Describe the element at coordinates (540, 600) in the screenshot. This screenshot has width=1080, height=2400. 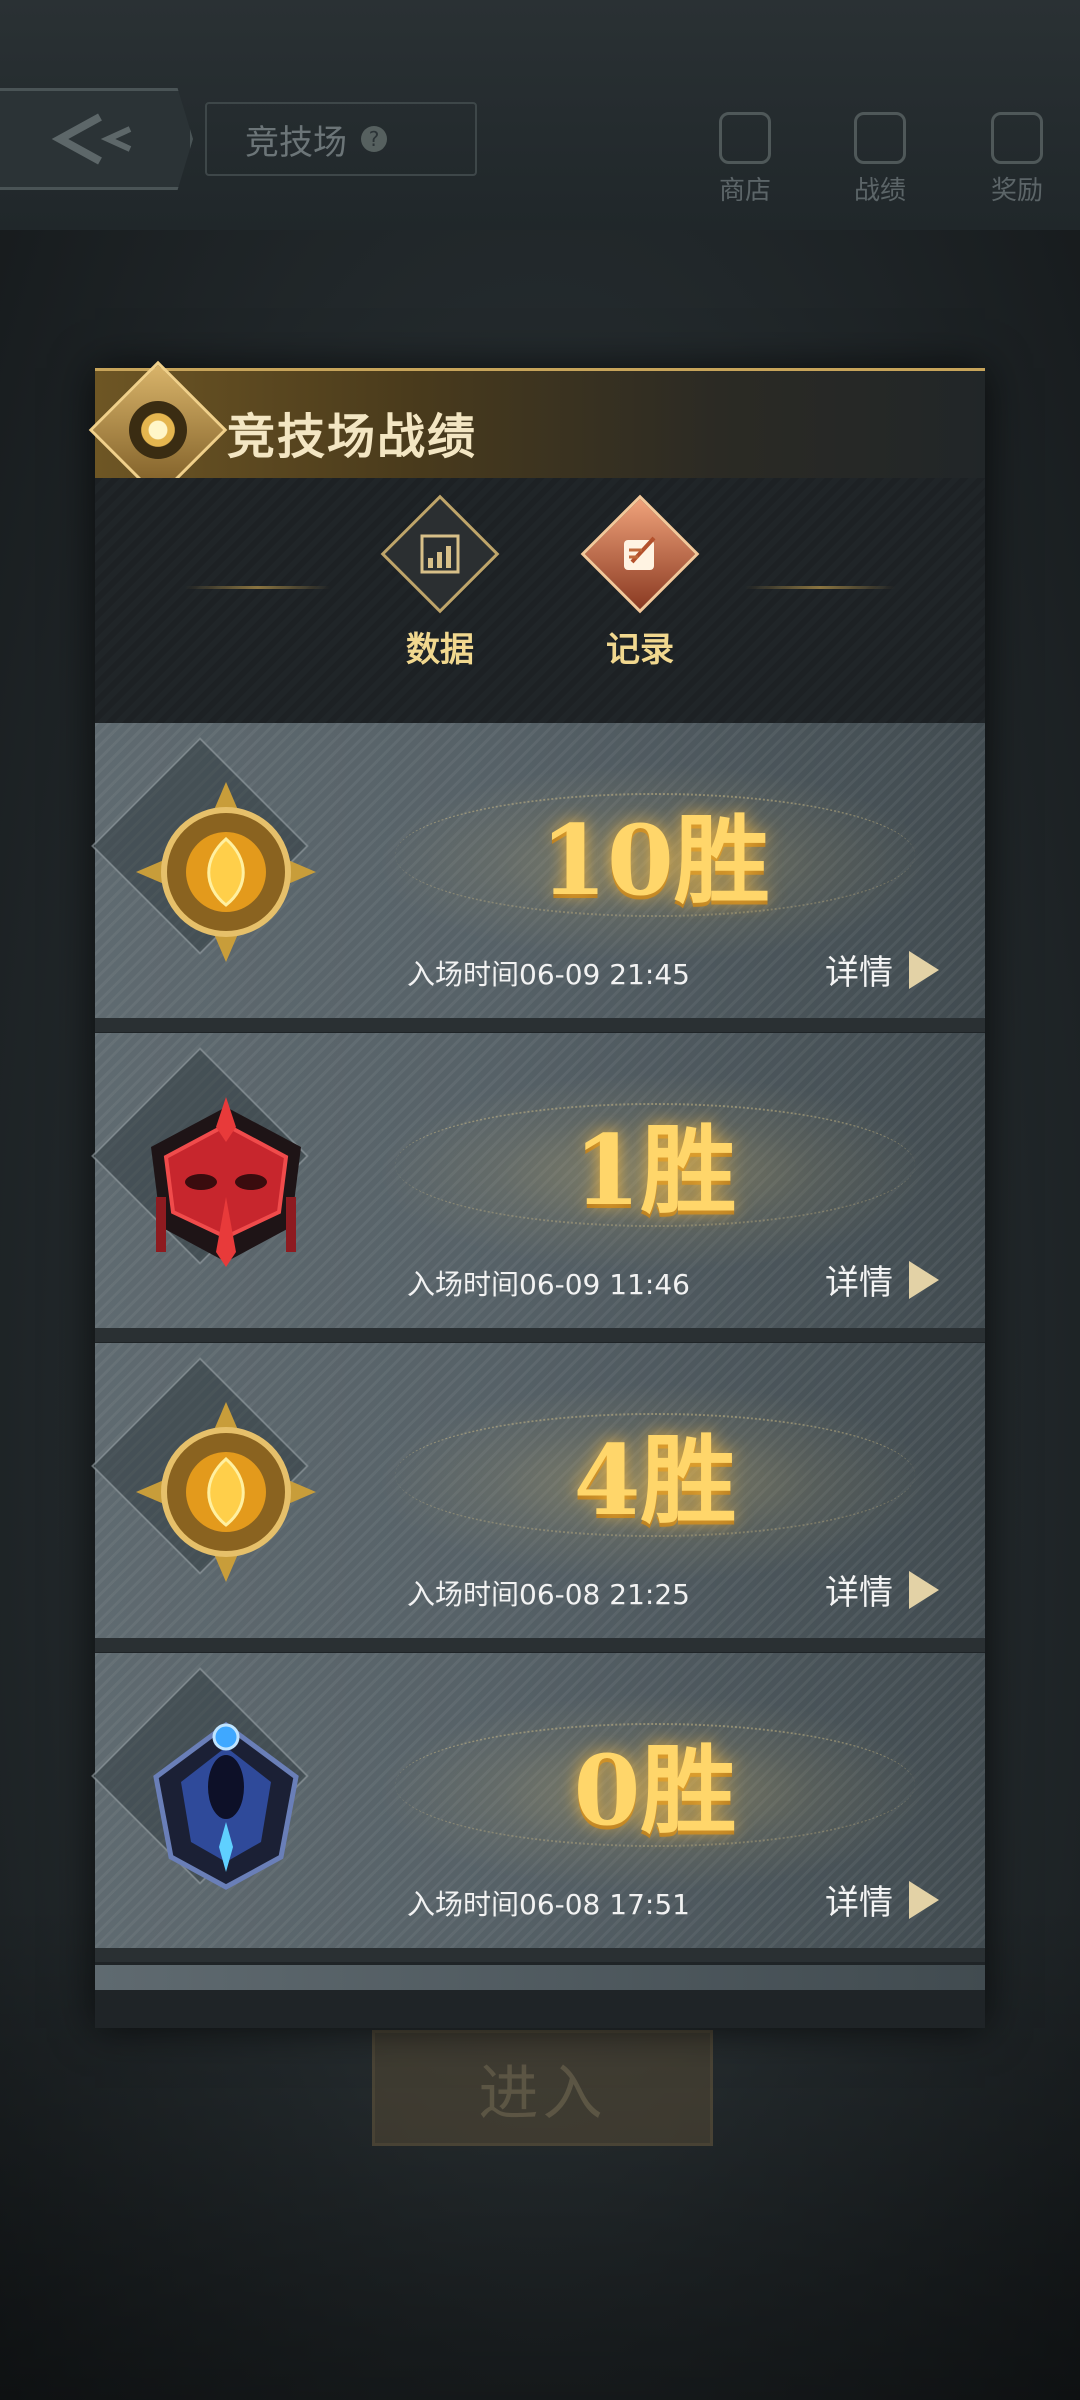
I see `tab-bar: 数据 记录` at that location.